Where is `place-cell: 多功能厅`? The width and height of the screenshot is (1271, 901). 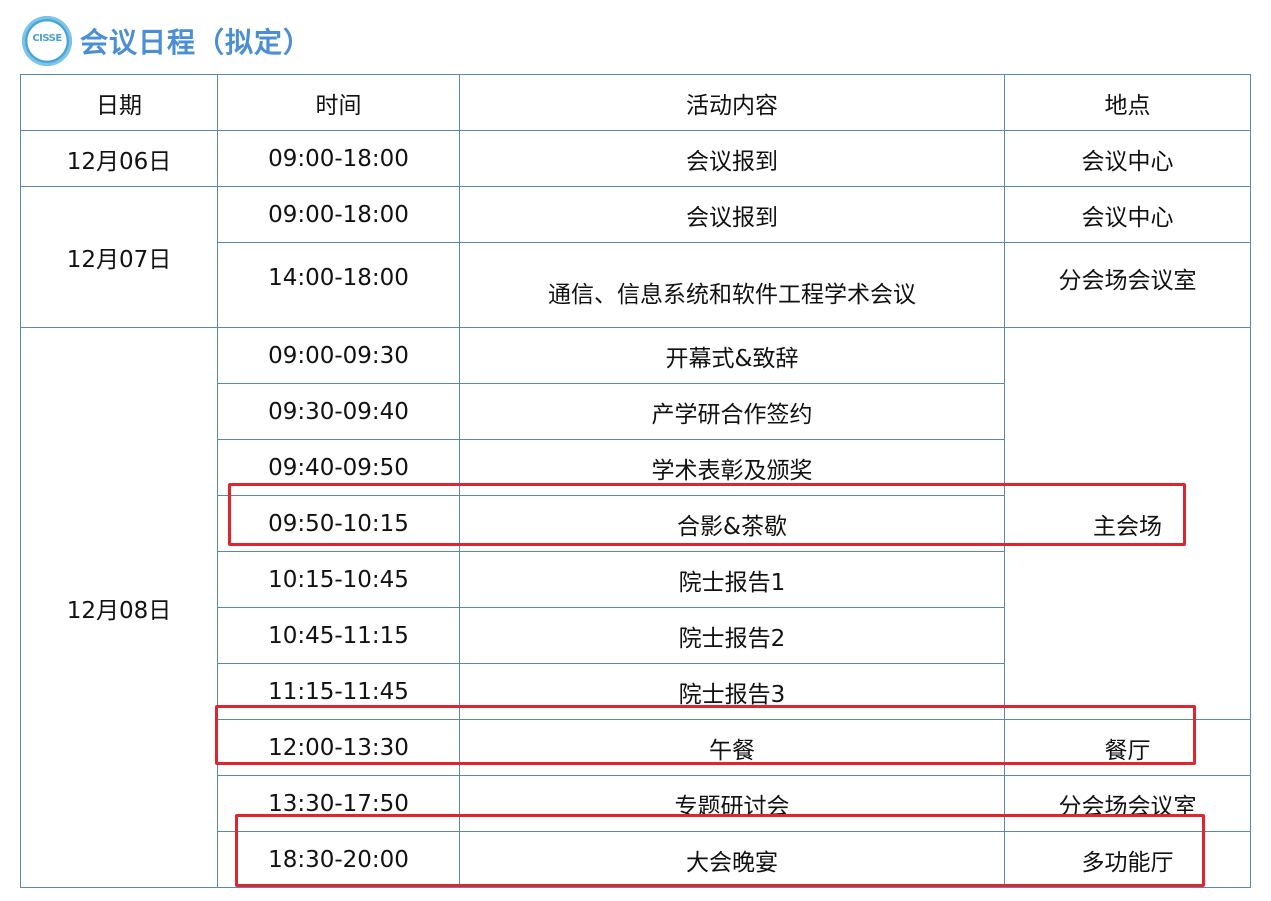
place-cell: 多功能厅 is located at coordinates (1127, 859).